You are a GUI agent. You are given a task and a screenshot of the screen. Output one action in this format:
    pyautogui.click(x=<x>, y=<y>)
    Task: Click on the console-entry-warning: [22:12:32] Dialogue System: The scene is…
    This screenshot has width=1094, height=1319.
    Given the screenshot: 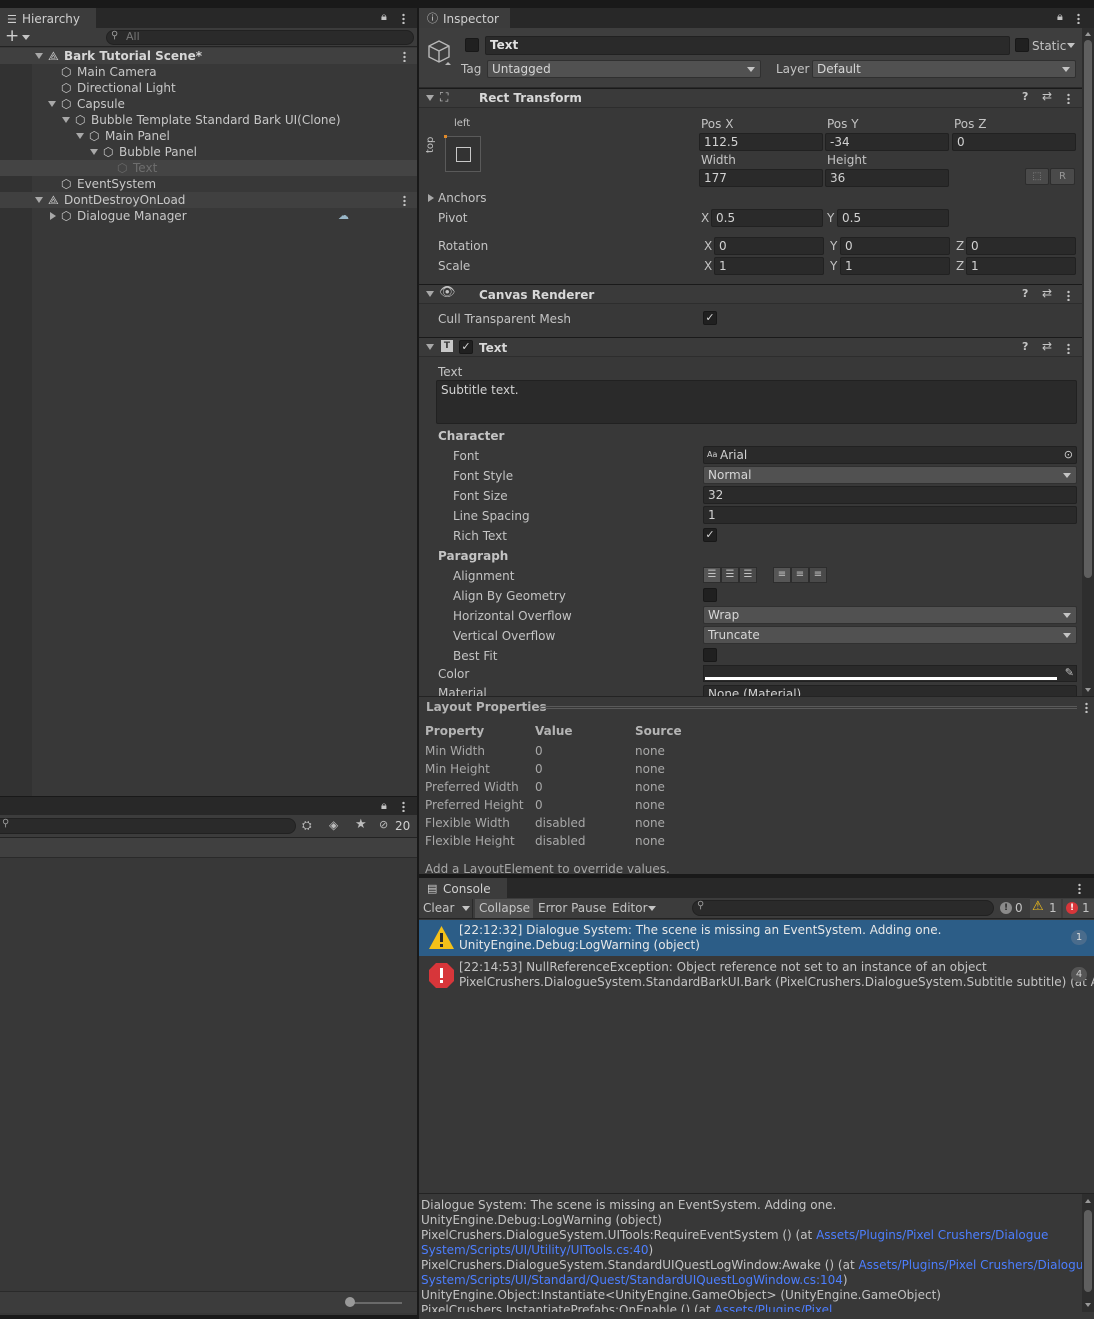 What is the action you would take?
    pyautogui.click(x=756, y=938)
    